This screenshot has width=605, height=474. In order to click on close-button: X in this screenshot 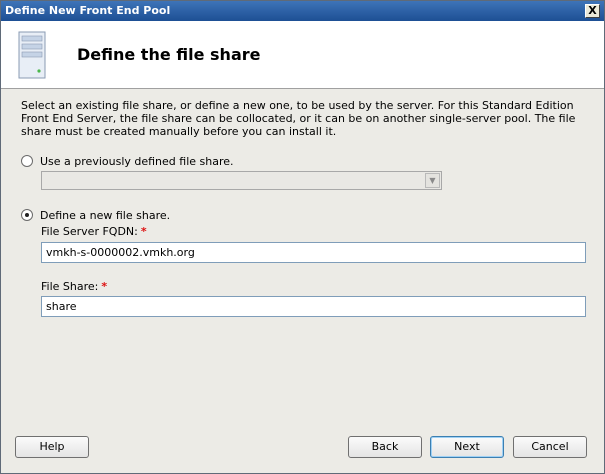, I will do `click(592, 11)`.